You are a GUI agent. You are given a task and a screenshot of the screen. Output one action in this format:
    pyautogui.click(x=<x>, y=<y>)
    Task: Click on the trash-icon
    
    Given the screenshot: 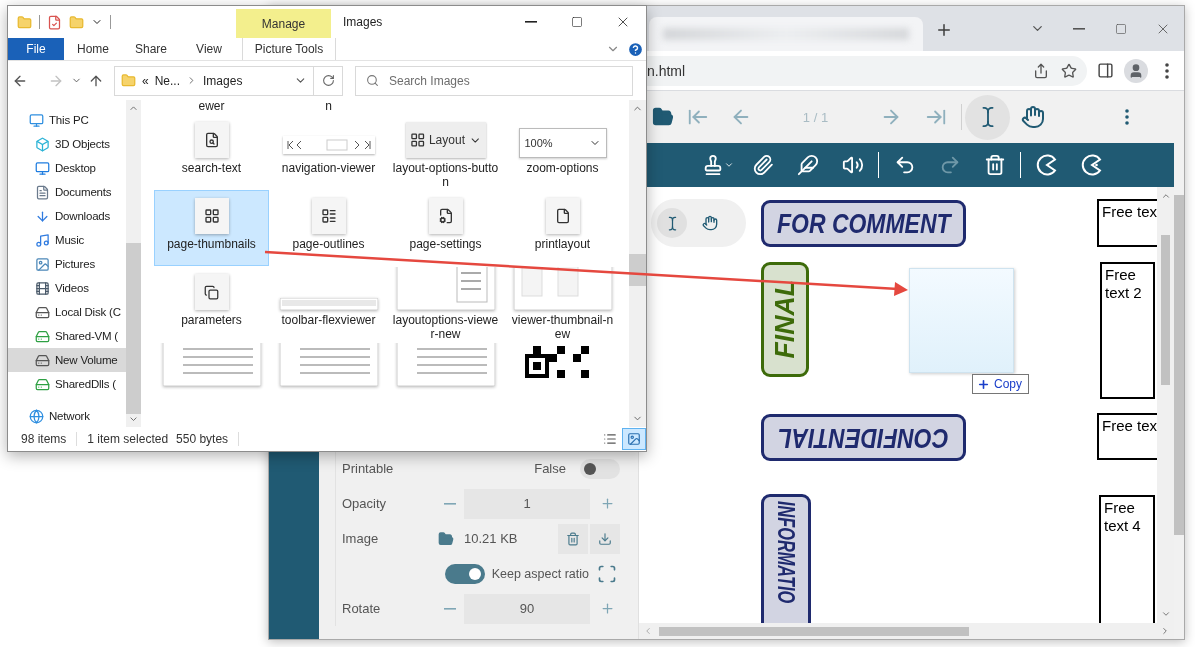 What is the action you would take?
    pyautogui.click(x=573, y=538)
    